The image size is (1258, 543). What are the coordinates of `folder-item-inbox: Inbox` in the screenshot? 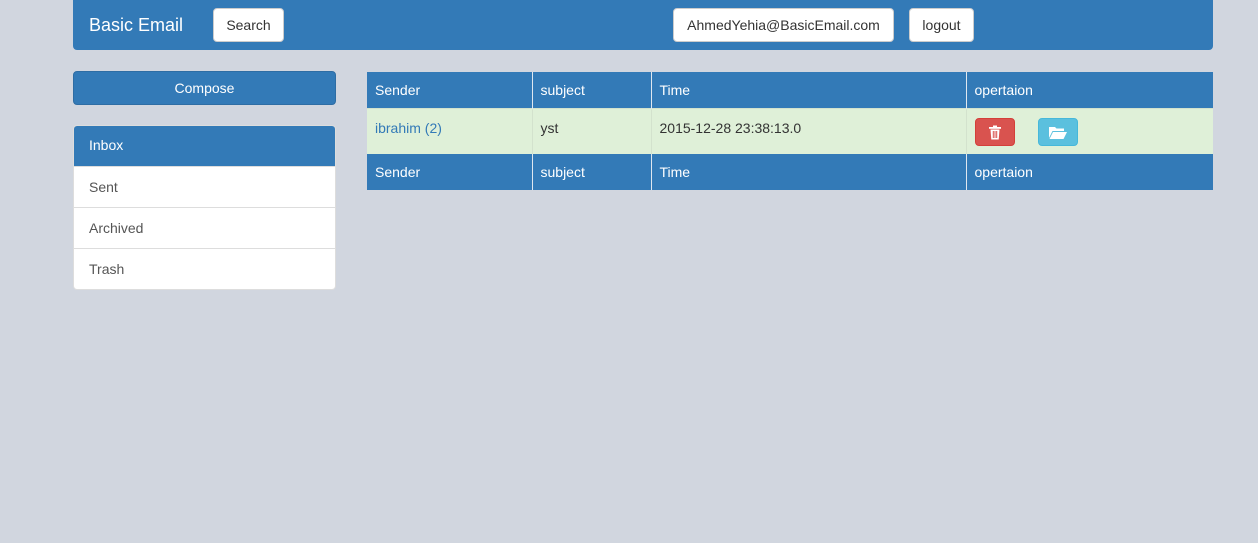 It's located at (204, 146).